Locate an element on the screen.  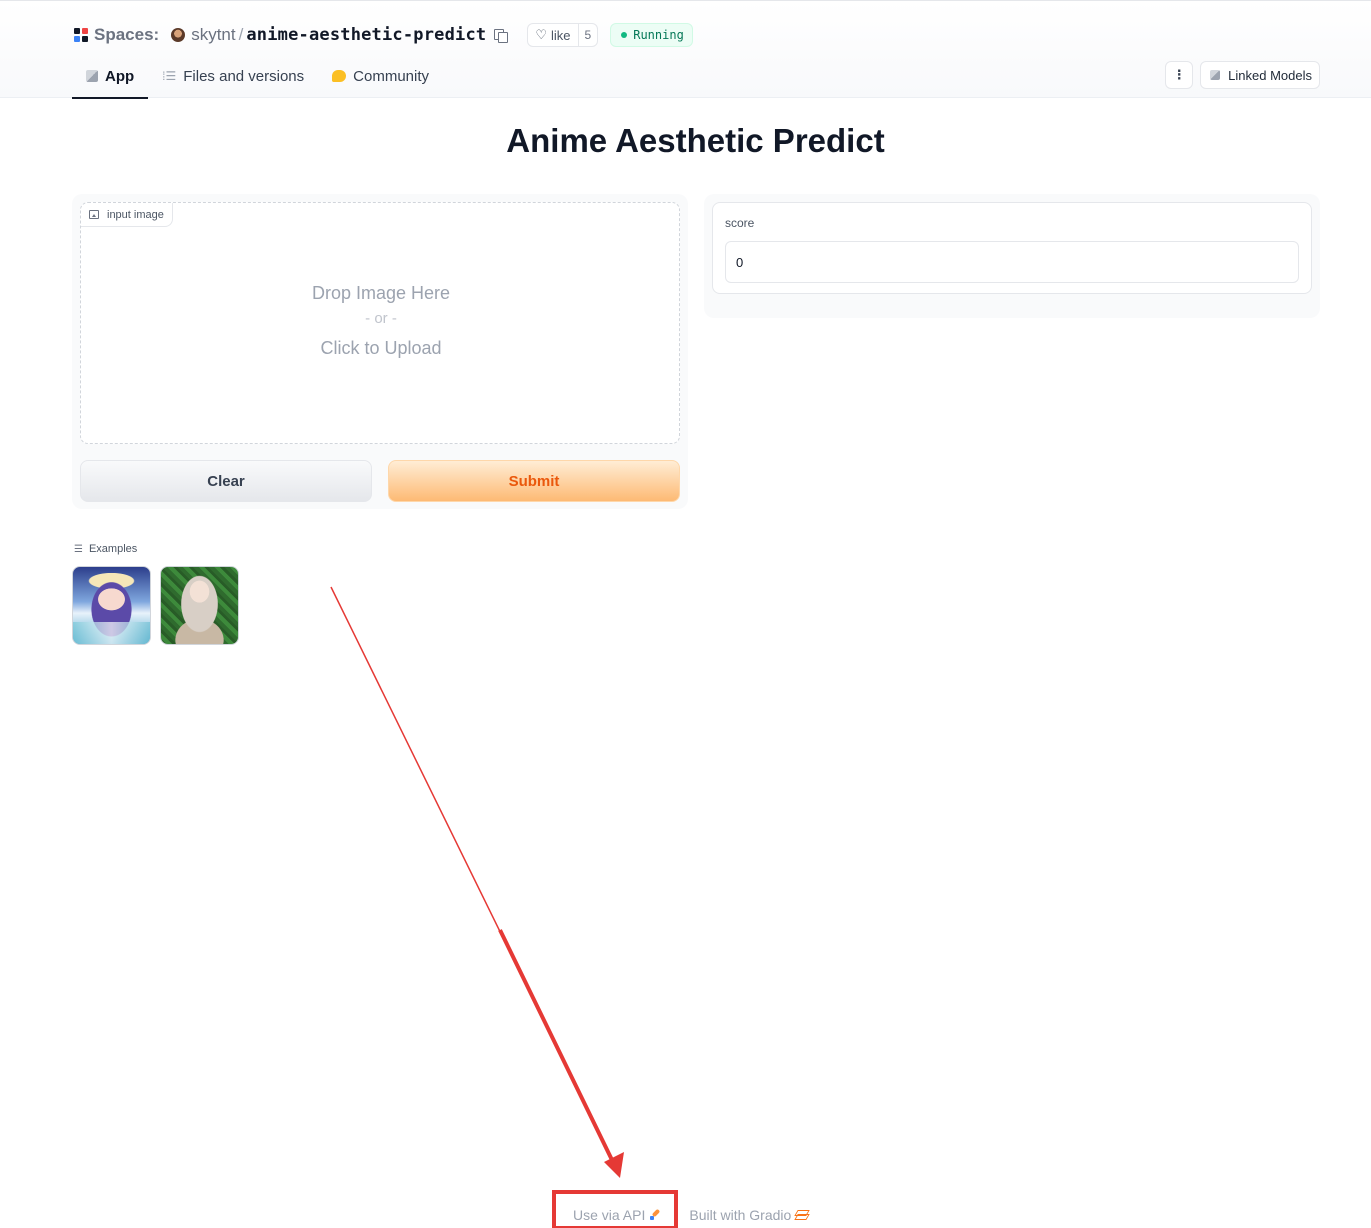
linked-models-button: Linked Models is located at coordinates (1260, 75).